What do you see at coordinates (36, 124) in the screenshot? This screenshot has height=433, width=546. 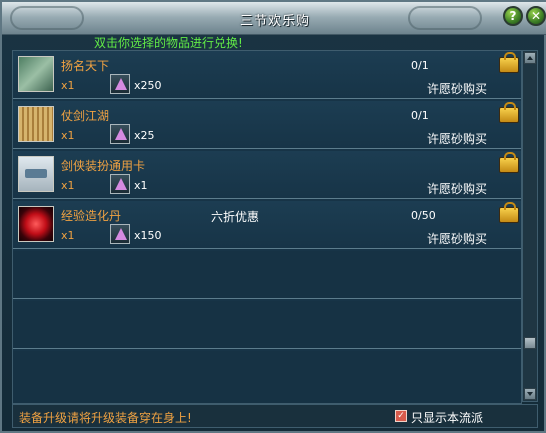 I see `ancient-scroll-icon` at bounding box center [36, 124].